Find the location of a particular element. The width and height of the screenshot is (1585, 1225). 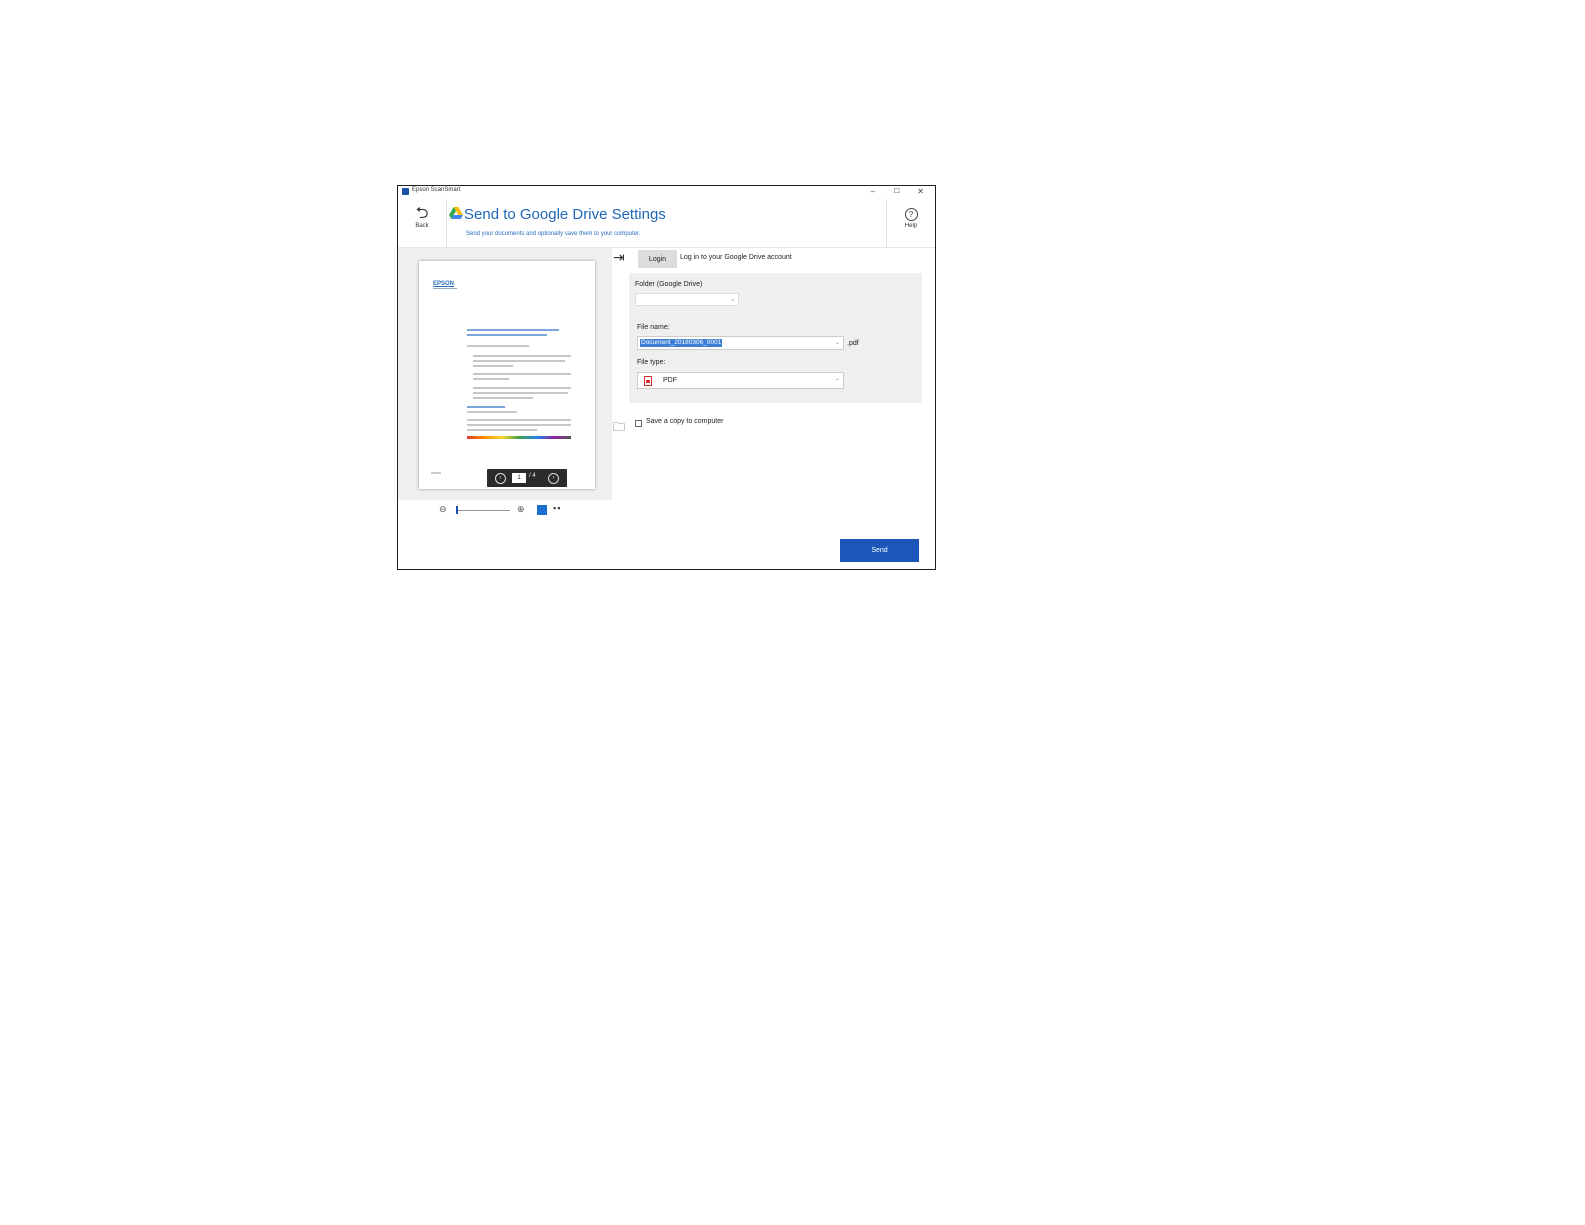

file-type-value: PDF is located at coordinates (670, 380).